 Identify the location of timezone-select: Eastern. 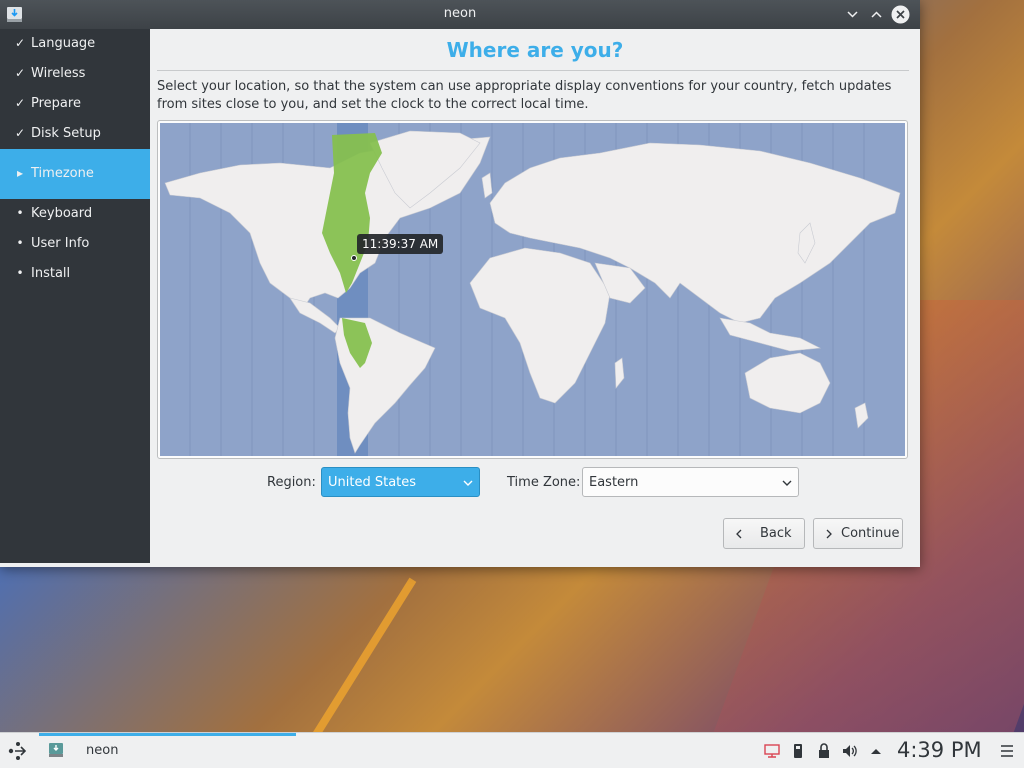
(690, 482).